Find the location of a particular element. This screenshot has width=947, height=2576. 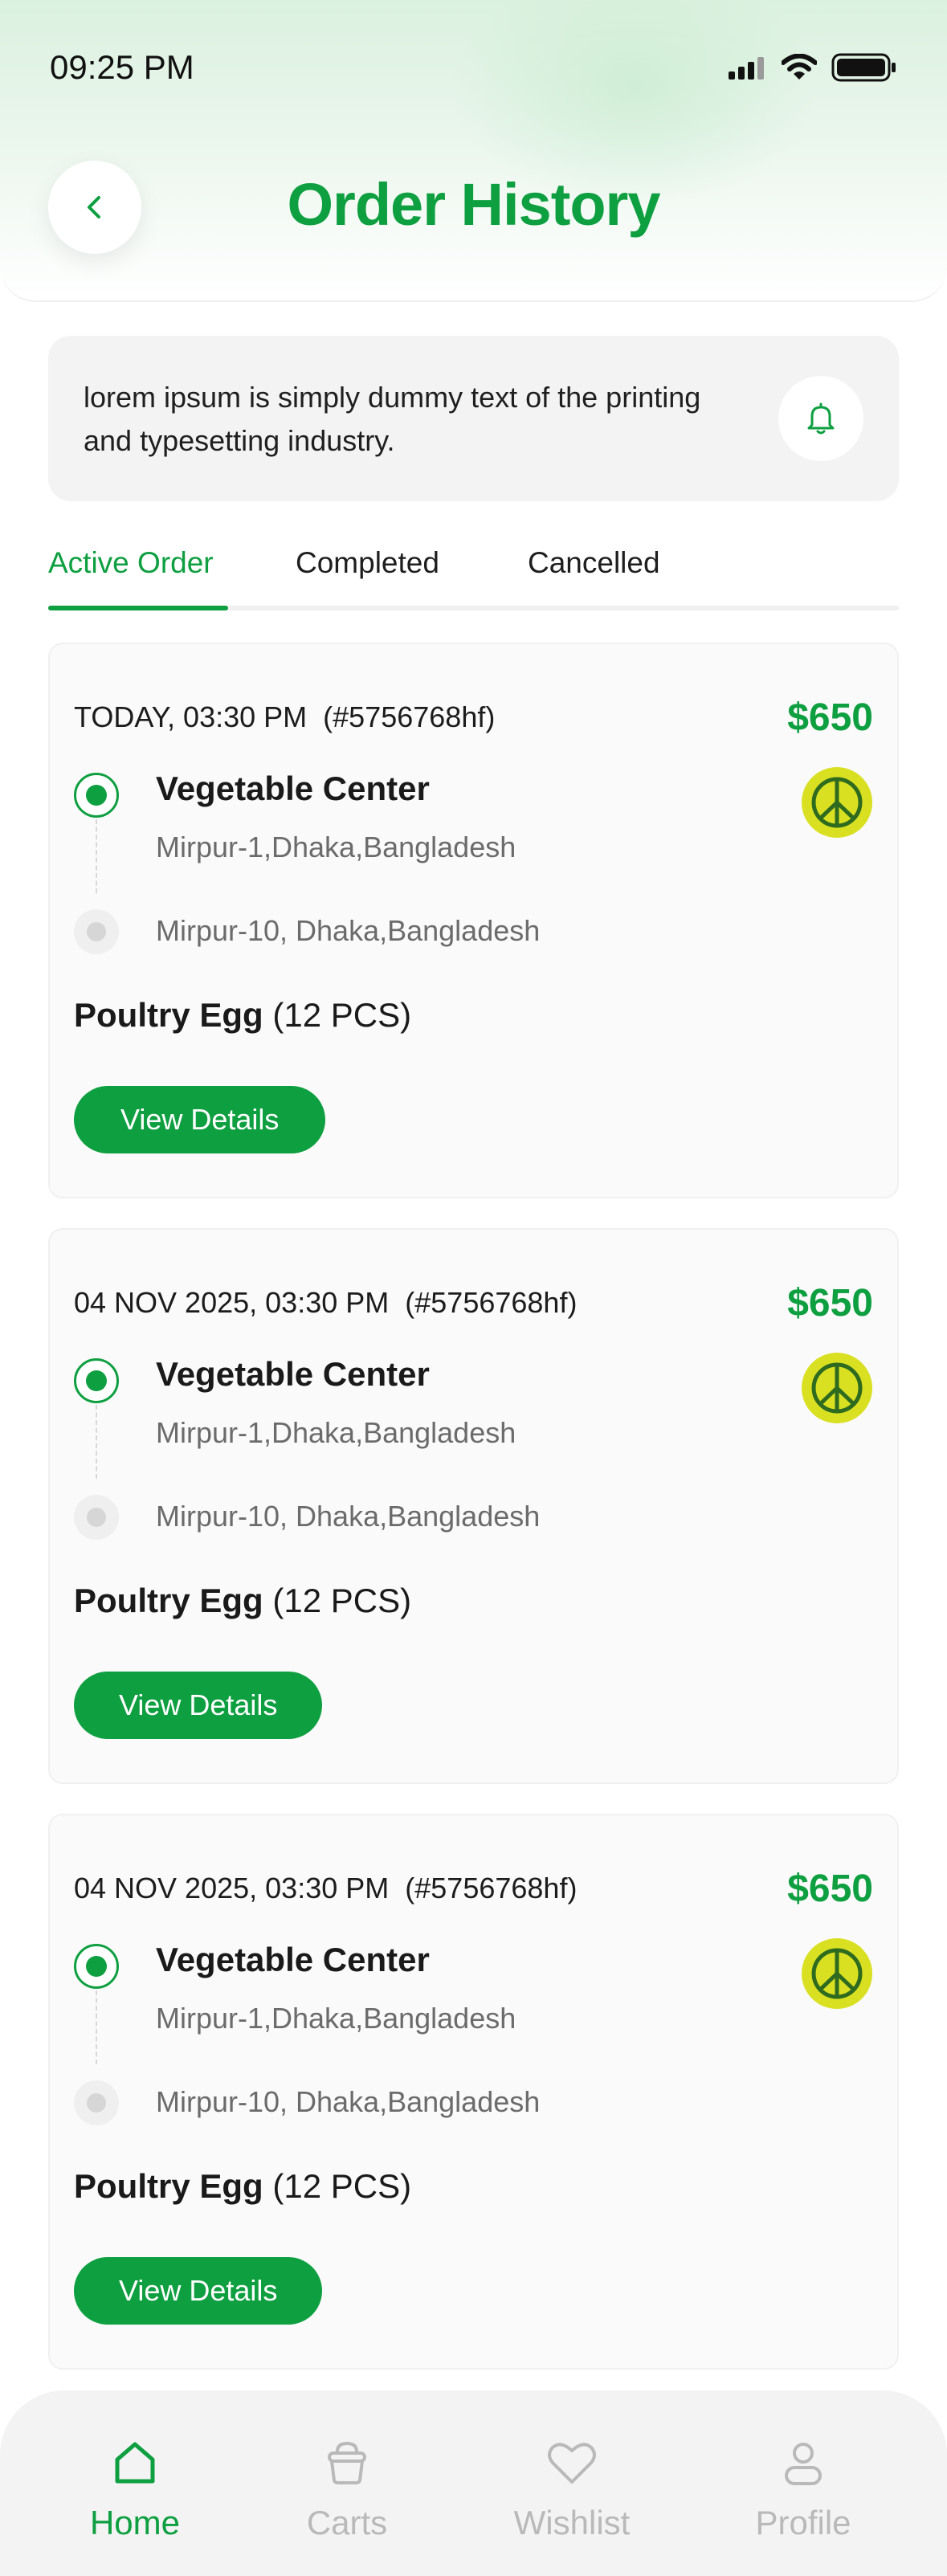

status-icons is located at coordinates (813, 67).